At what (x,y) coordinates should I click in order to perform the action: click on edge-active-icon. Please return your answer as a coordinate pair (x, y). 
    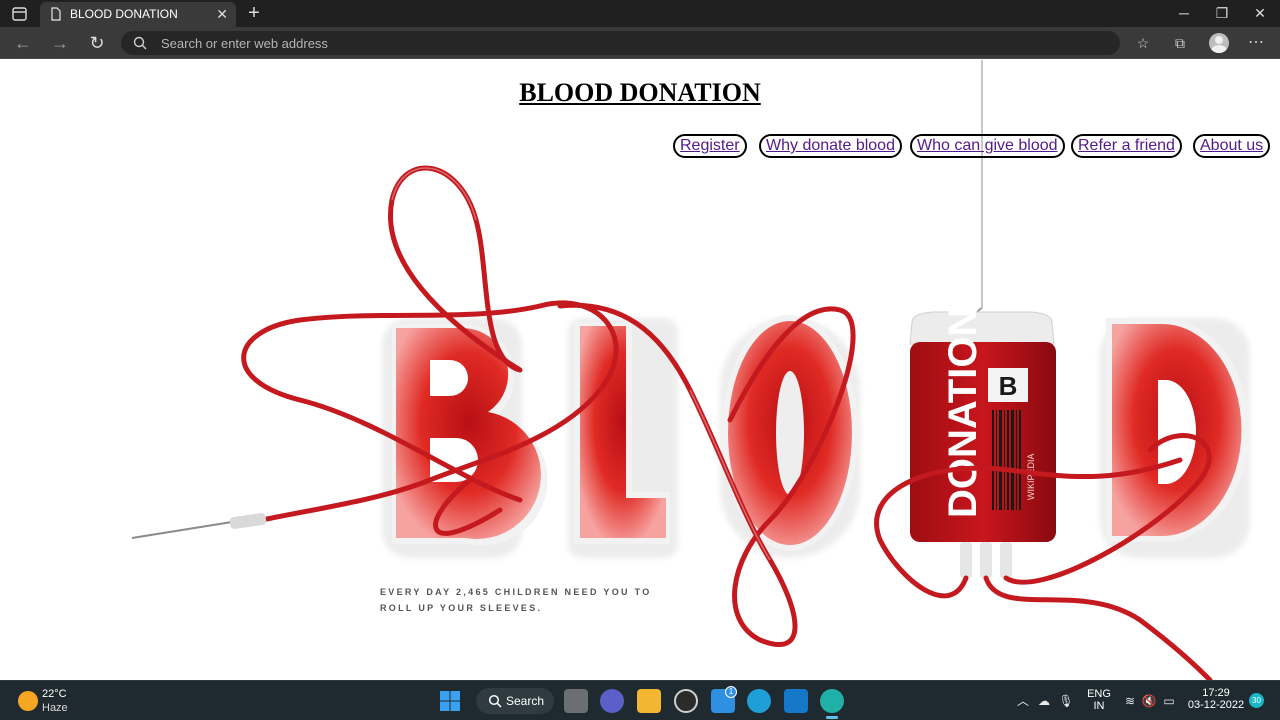
    Looking at the image, I should click on (832, 701).